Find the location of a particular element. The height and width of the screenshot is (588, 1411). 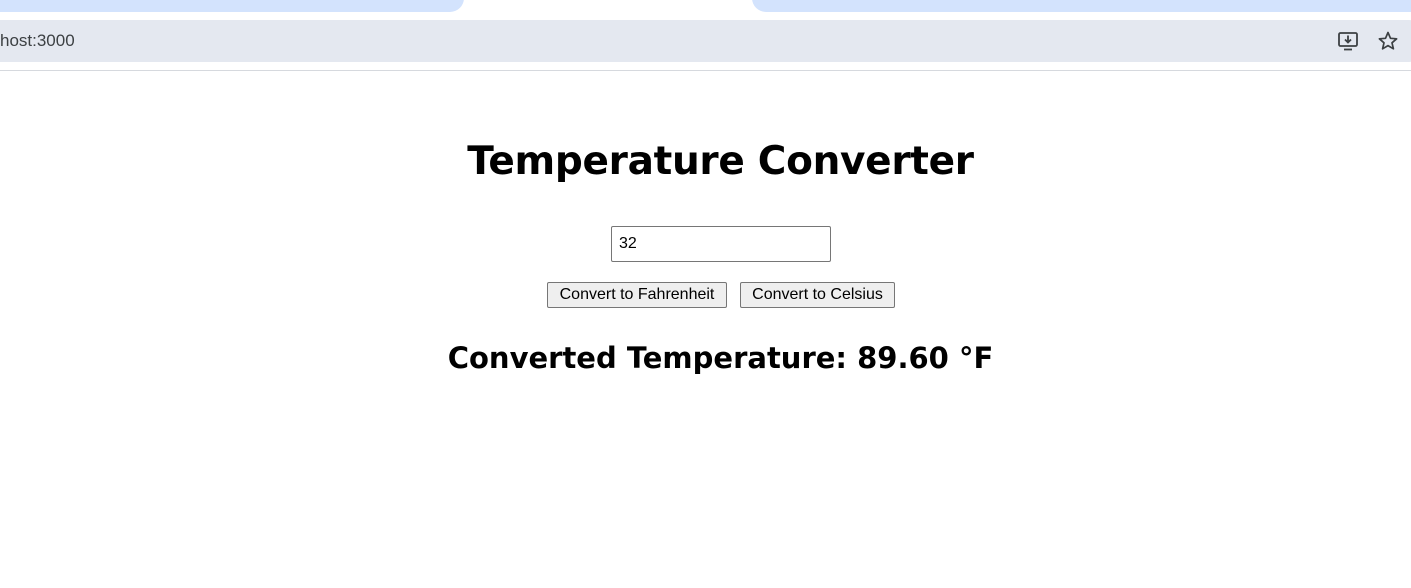

converted-temperature-result: Converted Temperature: 89.60 °F is located at coordinates (720, 358).